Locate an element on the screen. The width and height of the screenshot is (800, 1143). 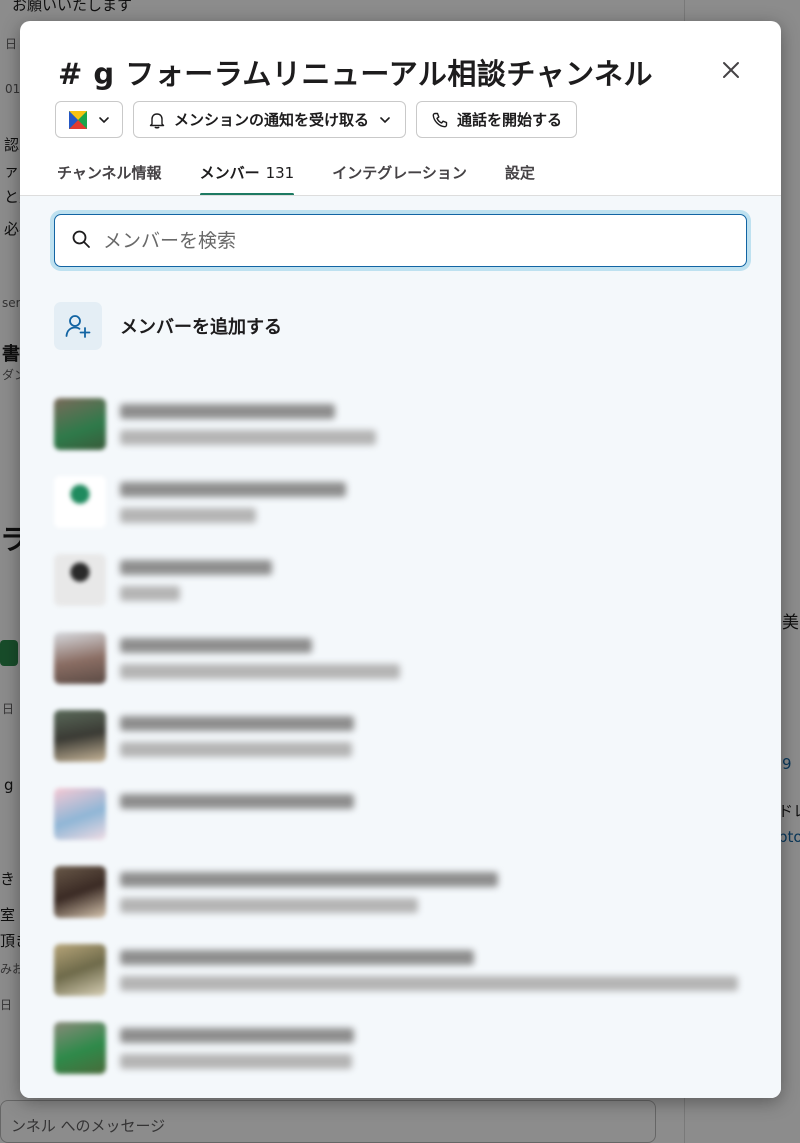
add-user-icon-wrap is located at coordinates (78, 326).